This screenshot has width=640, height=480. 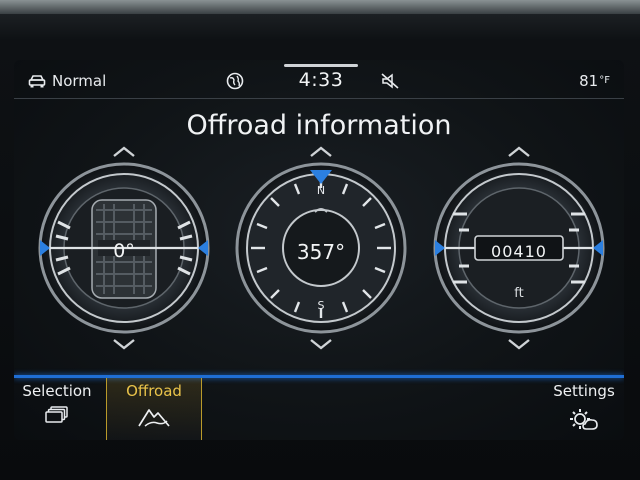 What do you see at coordinates (604, 80) in the screenshot?
I see `temperature-unit: °F` at bounding box center [604, 80].